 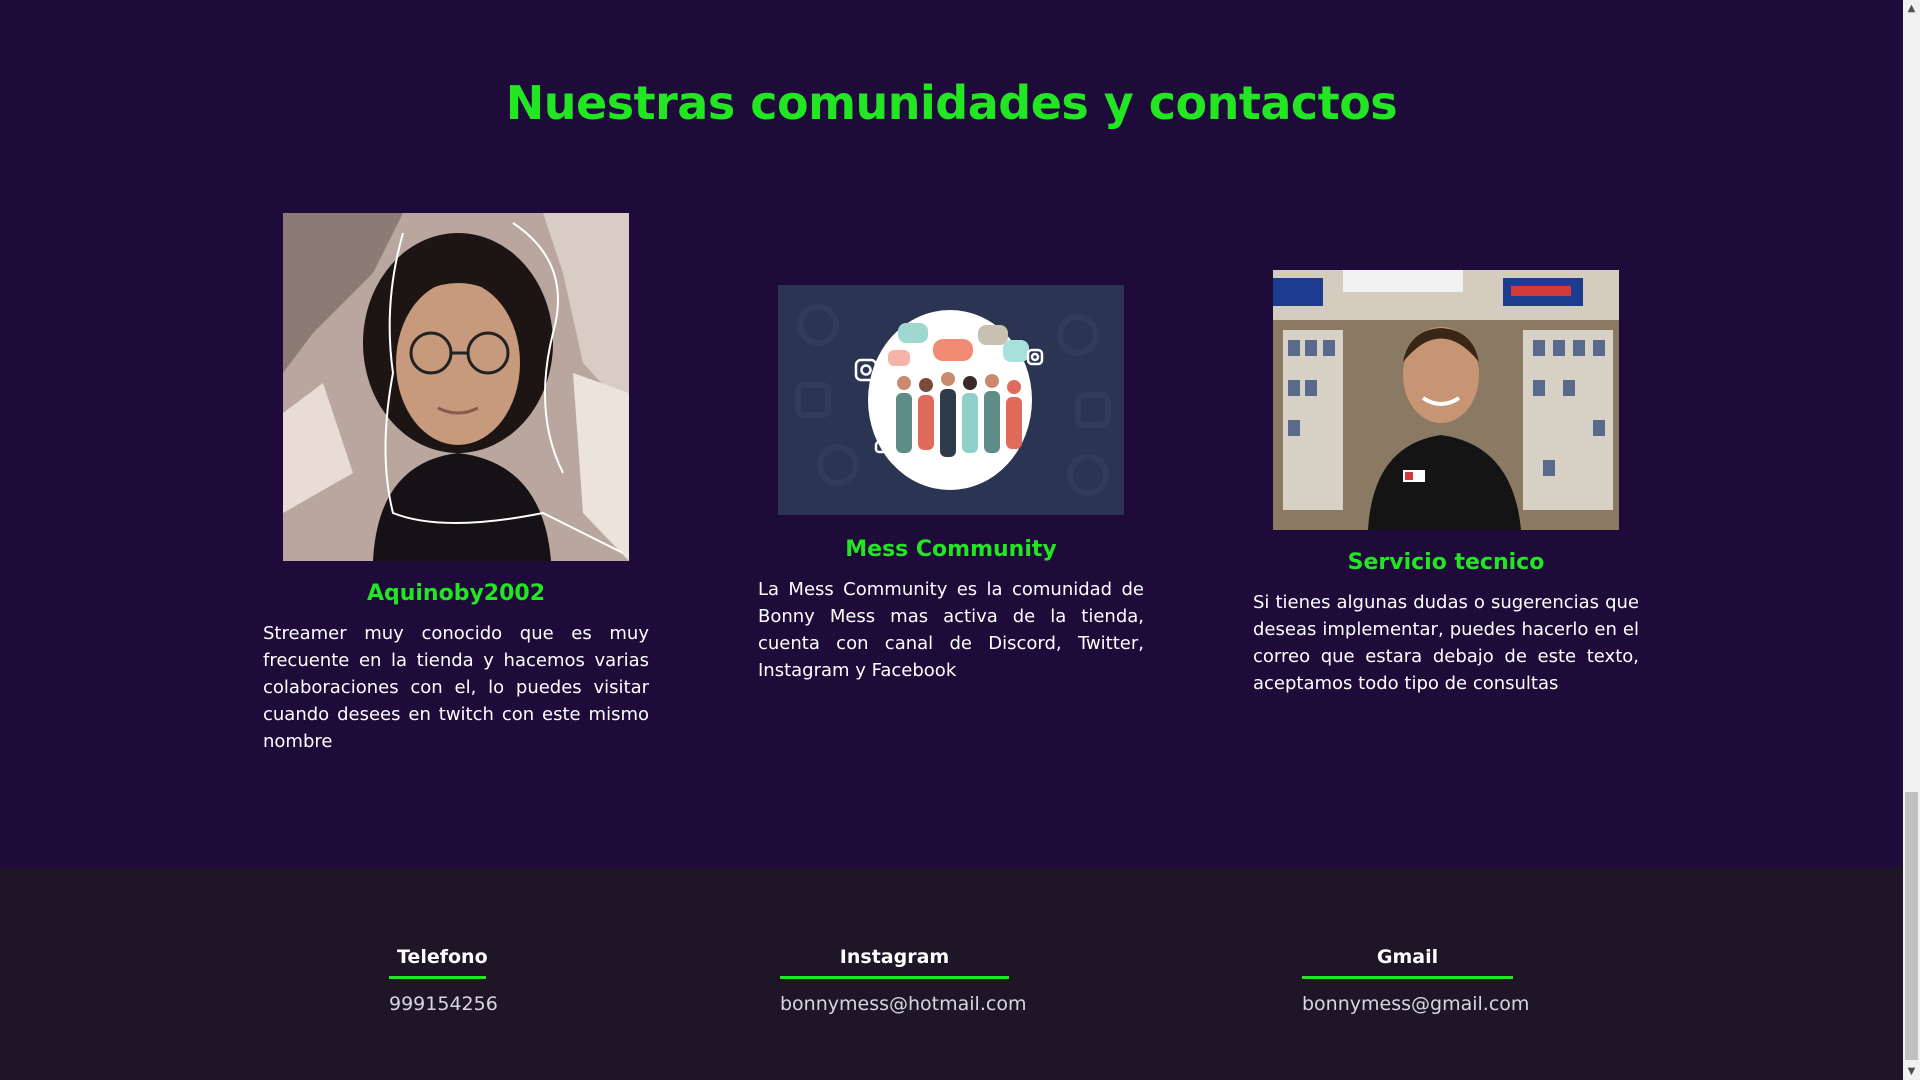 I want to click on vertical-scrollbar: ▲ ▼, so click(x=1911, y=540).